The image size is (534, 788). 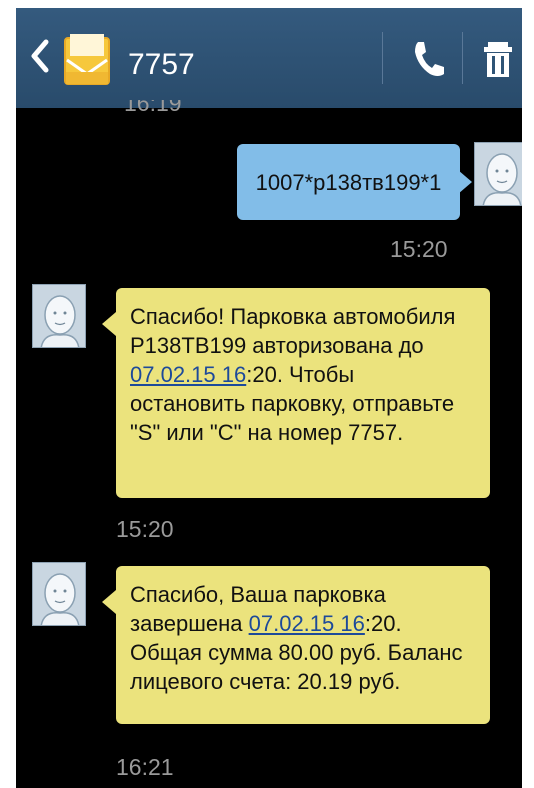 I want to click on message-timestamp: 16:21, so click(x=145, y=767).